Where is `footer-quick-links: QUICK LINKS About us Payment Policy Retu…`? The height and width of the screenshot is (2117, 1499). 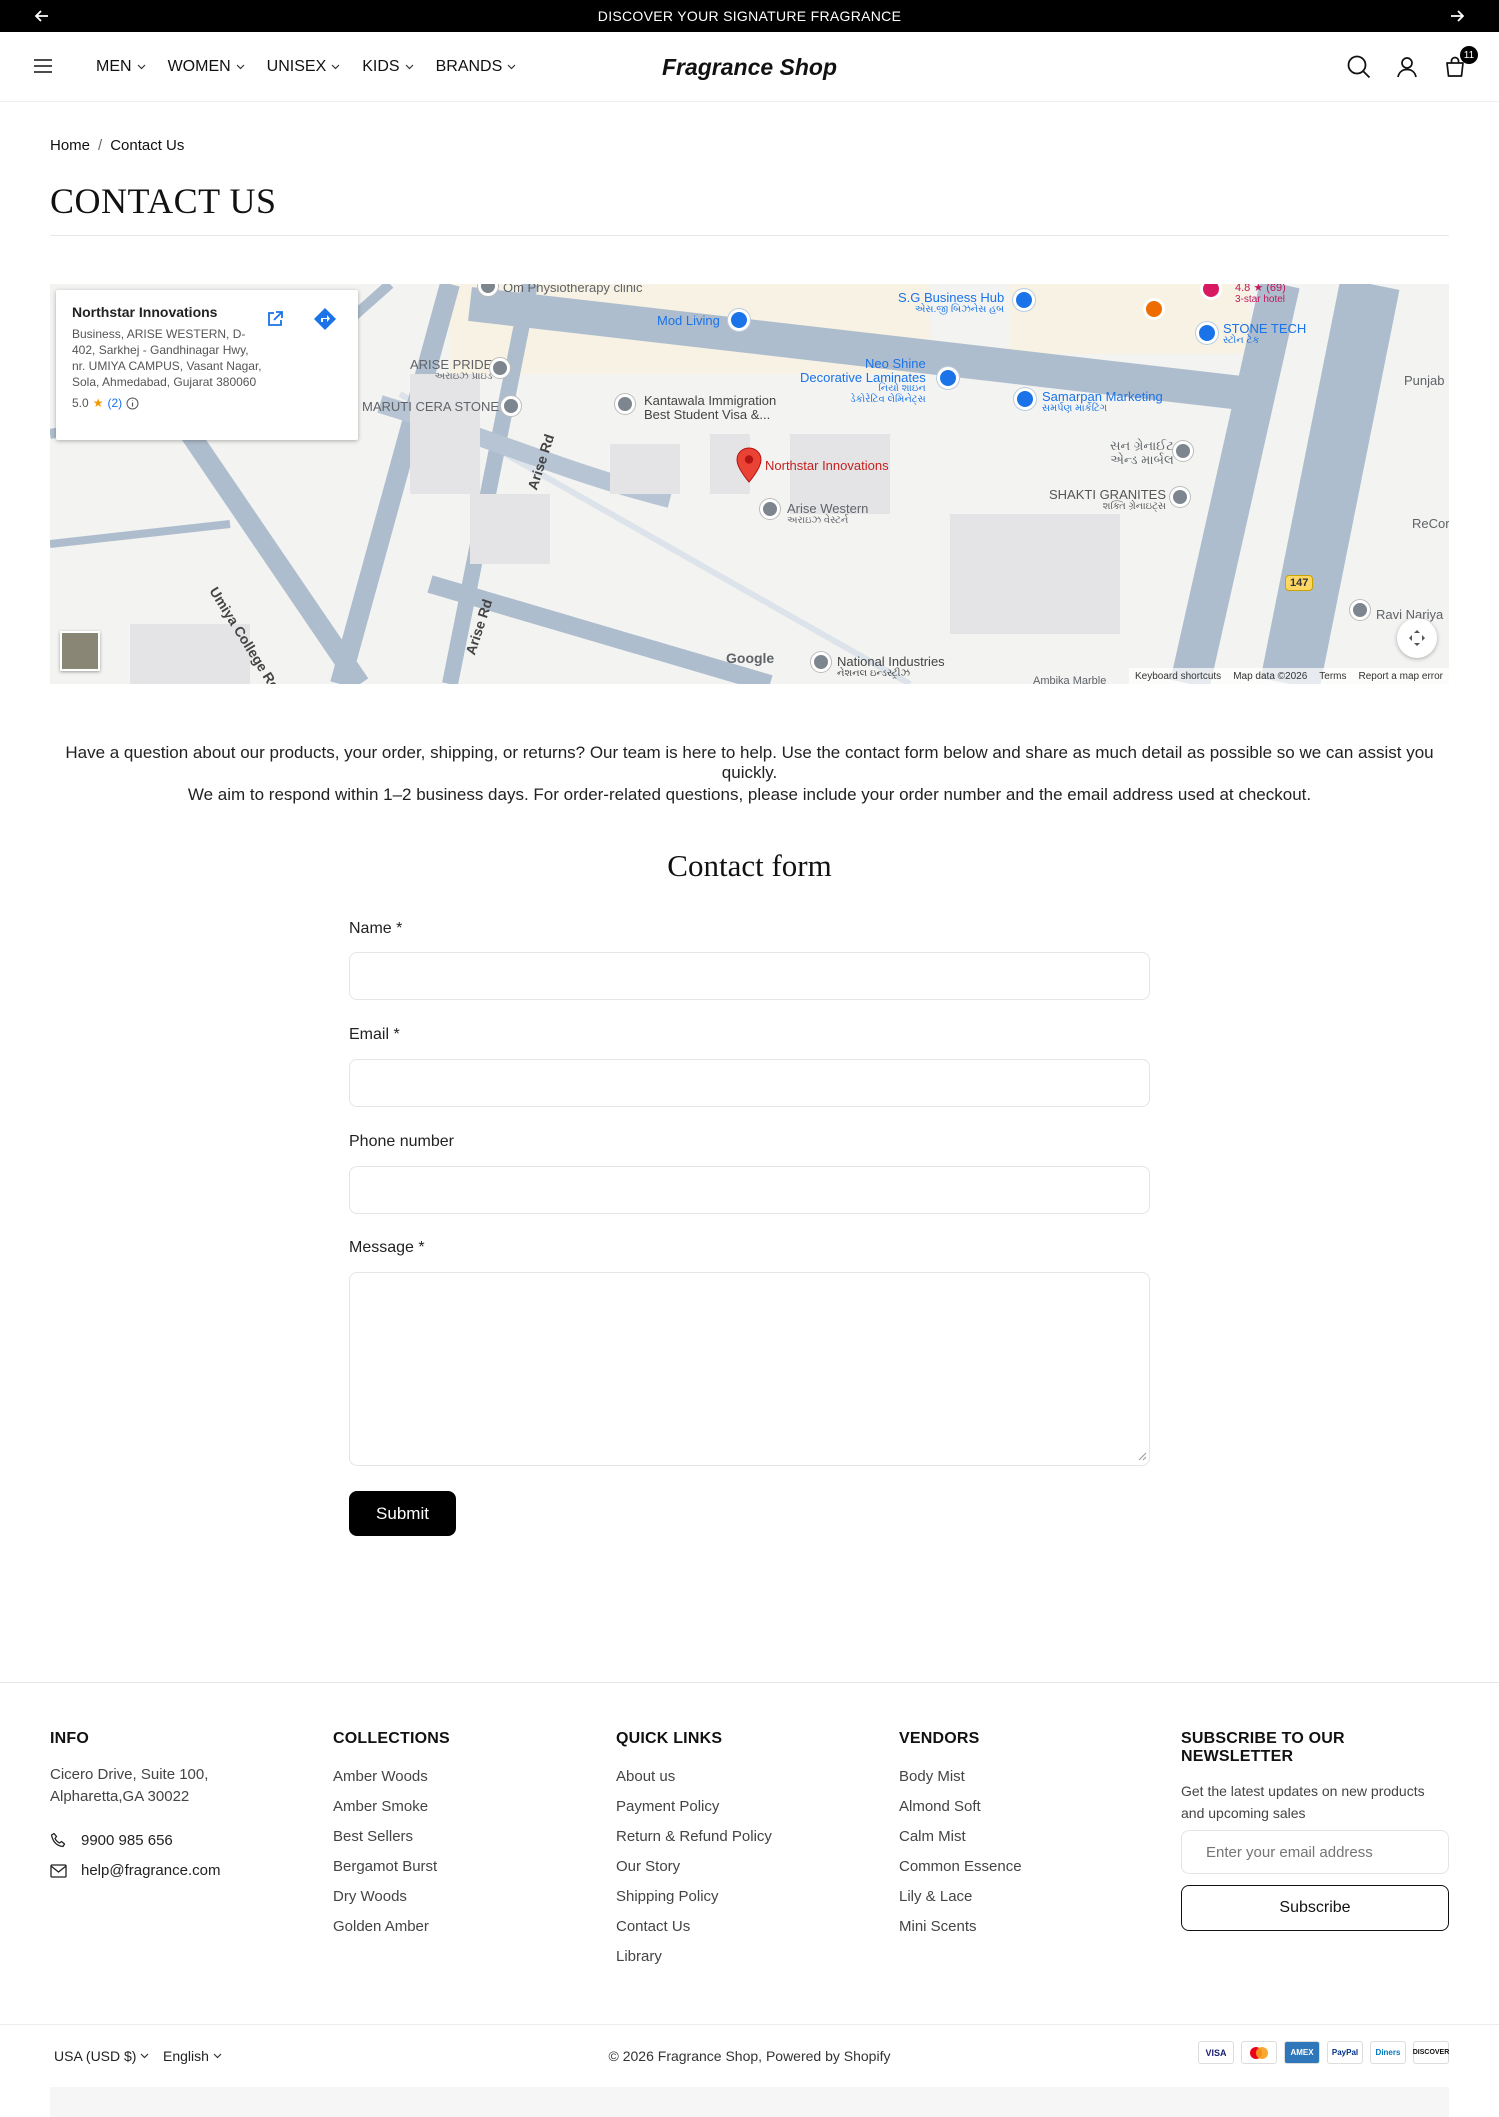
footer-quick-links: QUICK LINKS About us Payment Policy Retu… is located at coordinates (726, 1848).